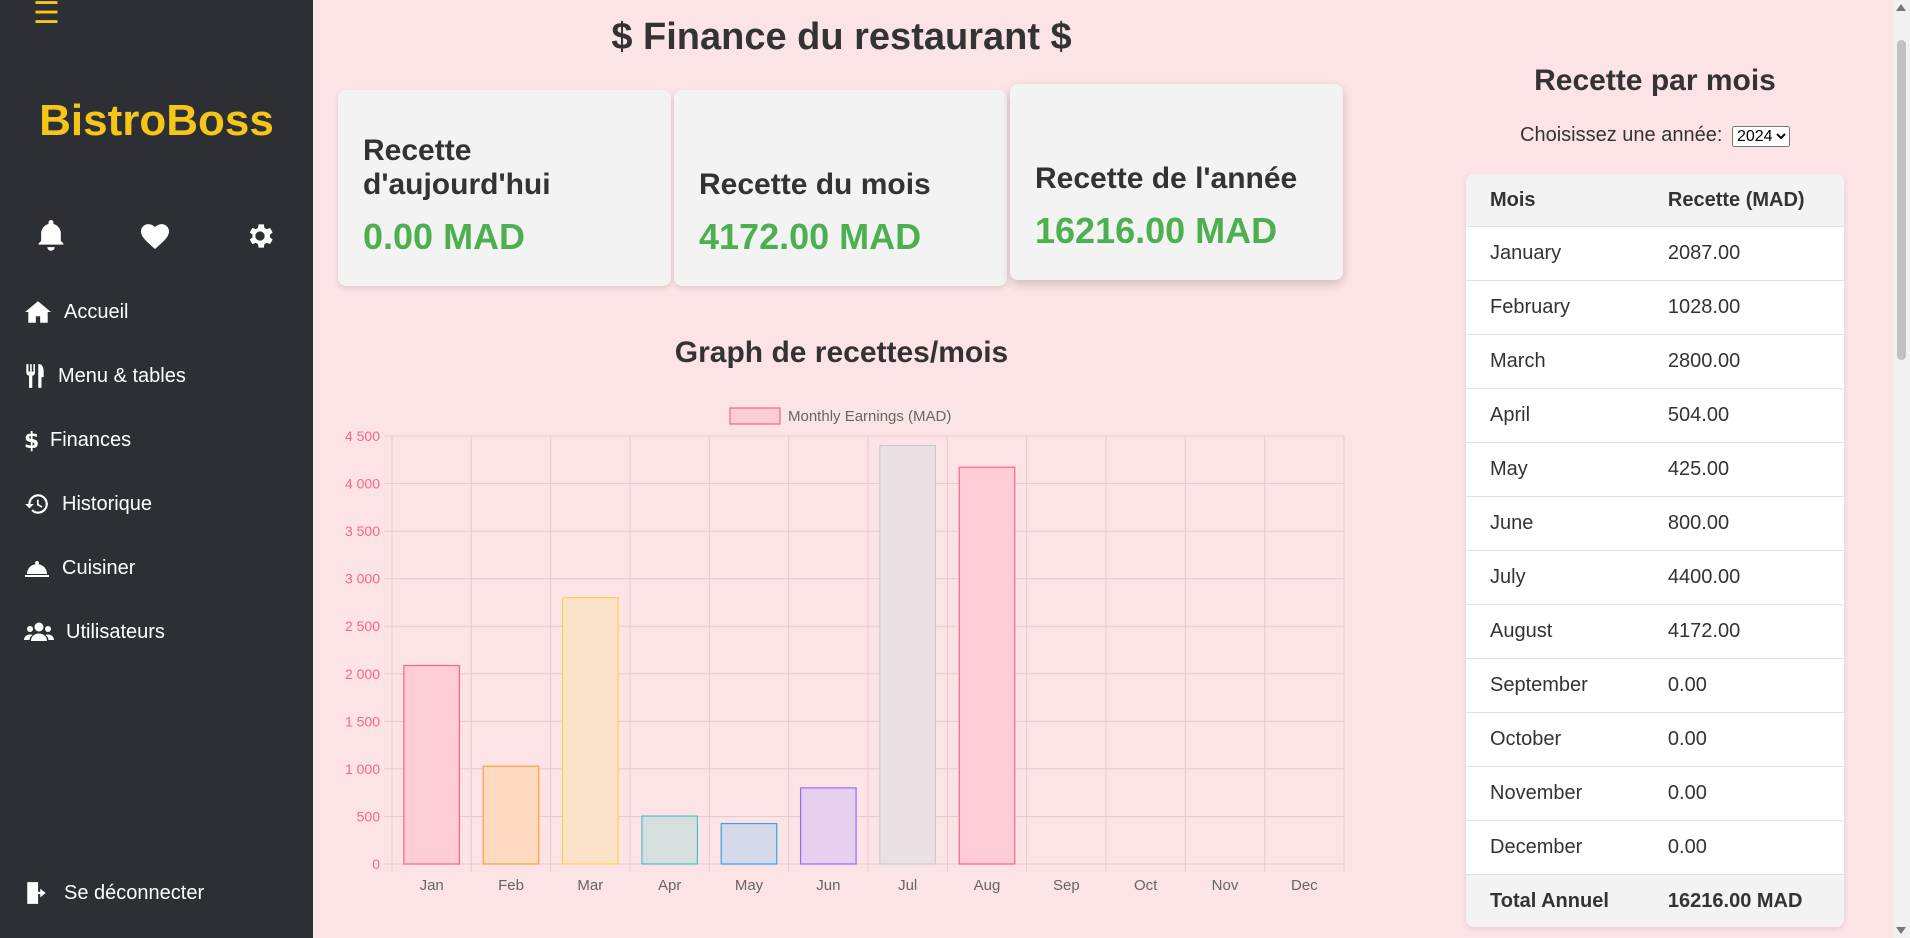 This screenshot has width=1910, height=938. Describe the element at coordinates (362, 769) in the screenshot. I see `y-tick-label: 1 000` at that location.